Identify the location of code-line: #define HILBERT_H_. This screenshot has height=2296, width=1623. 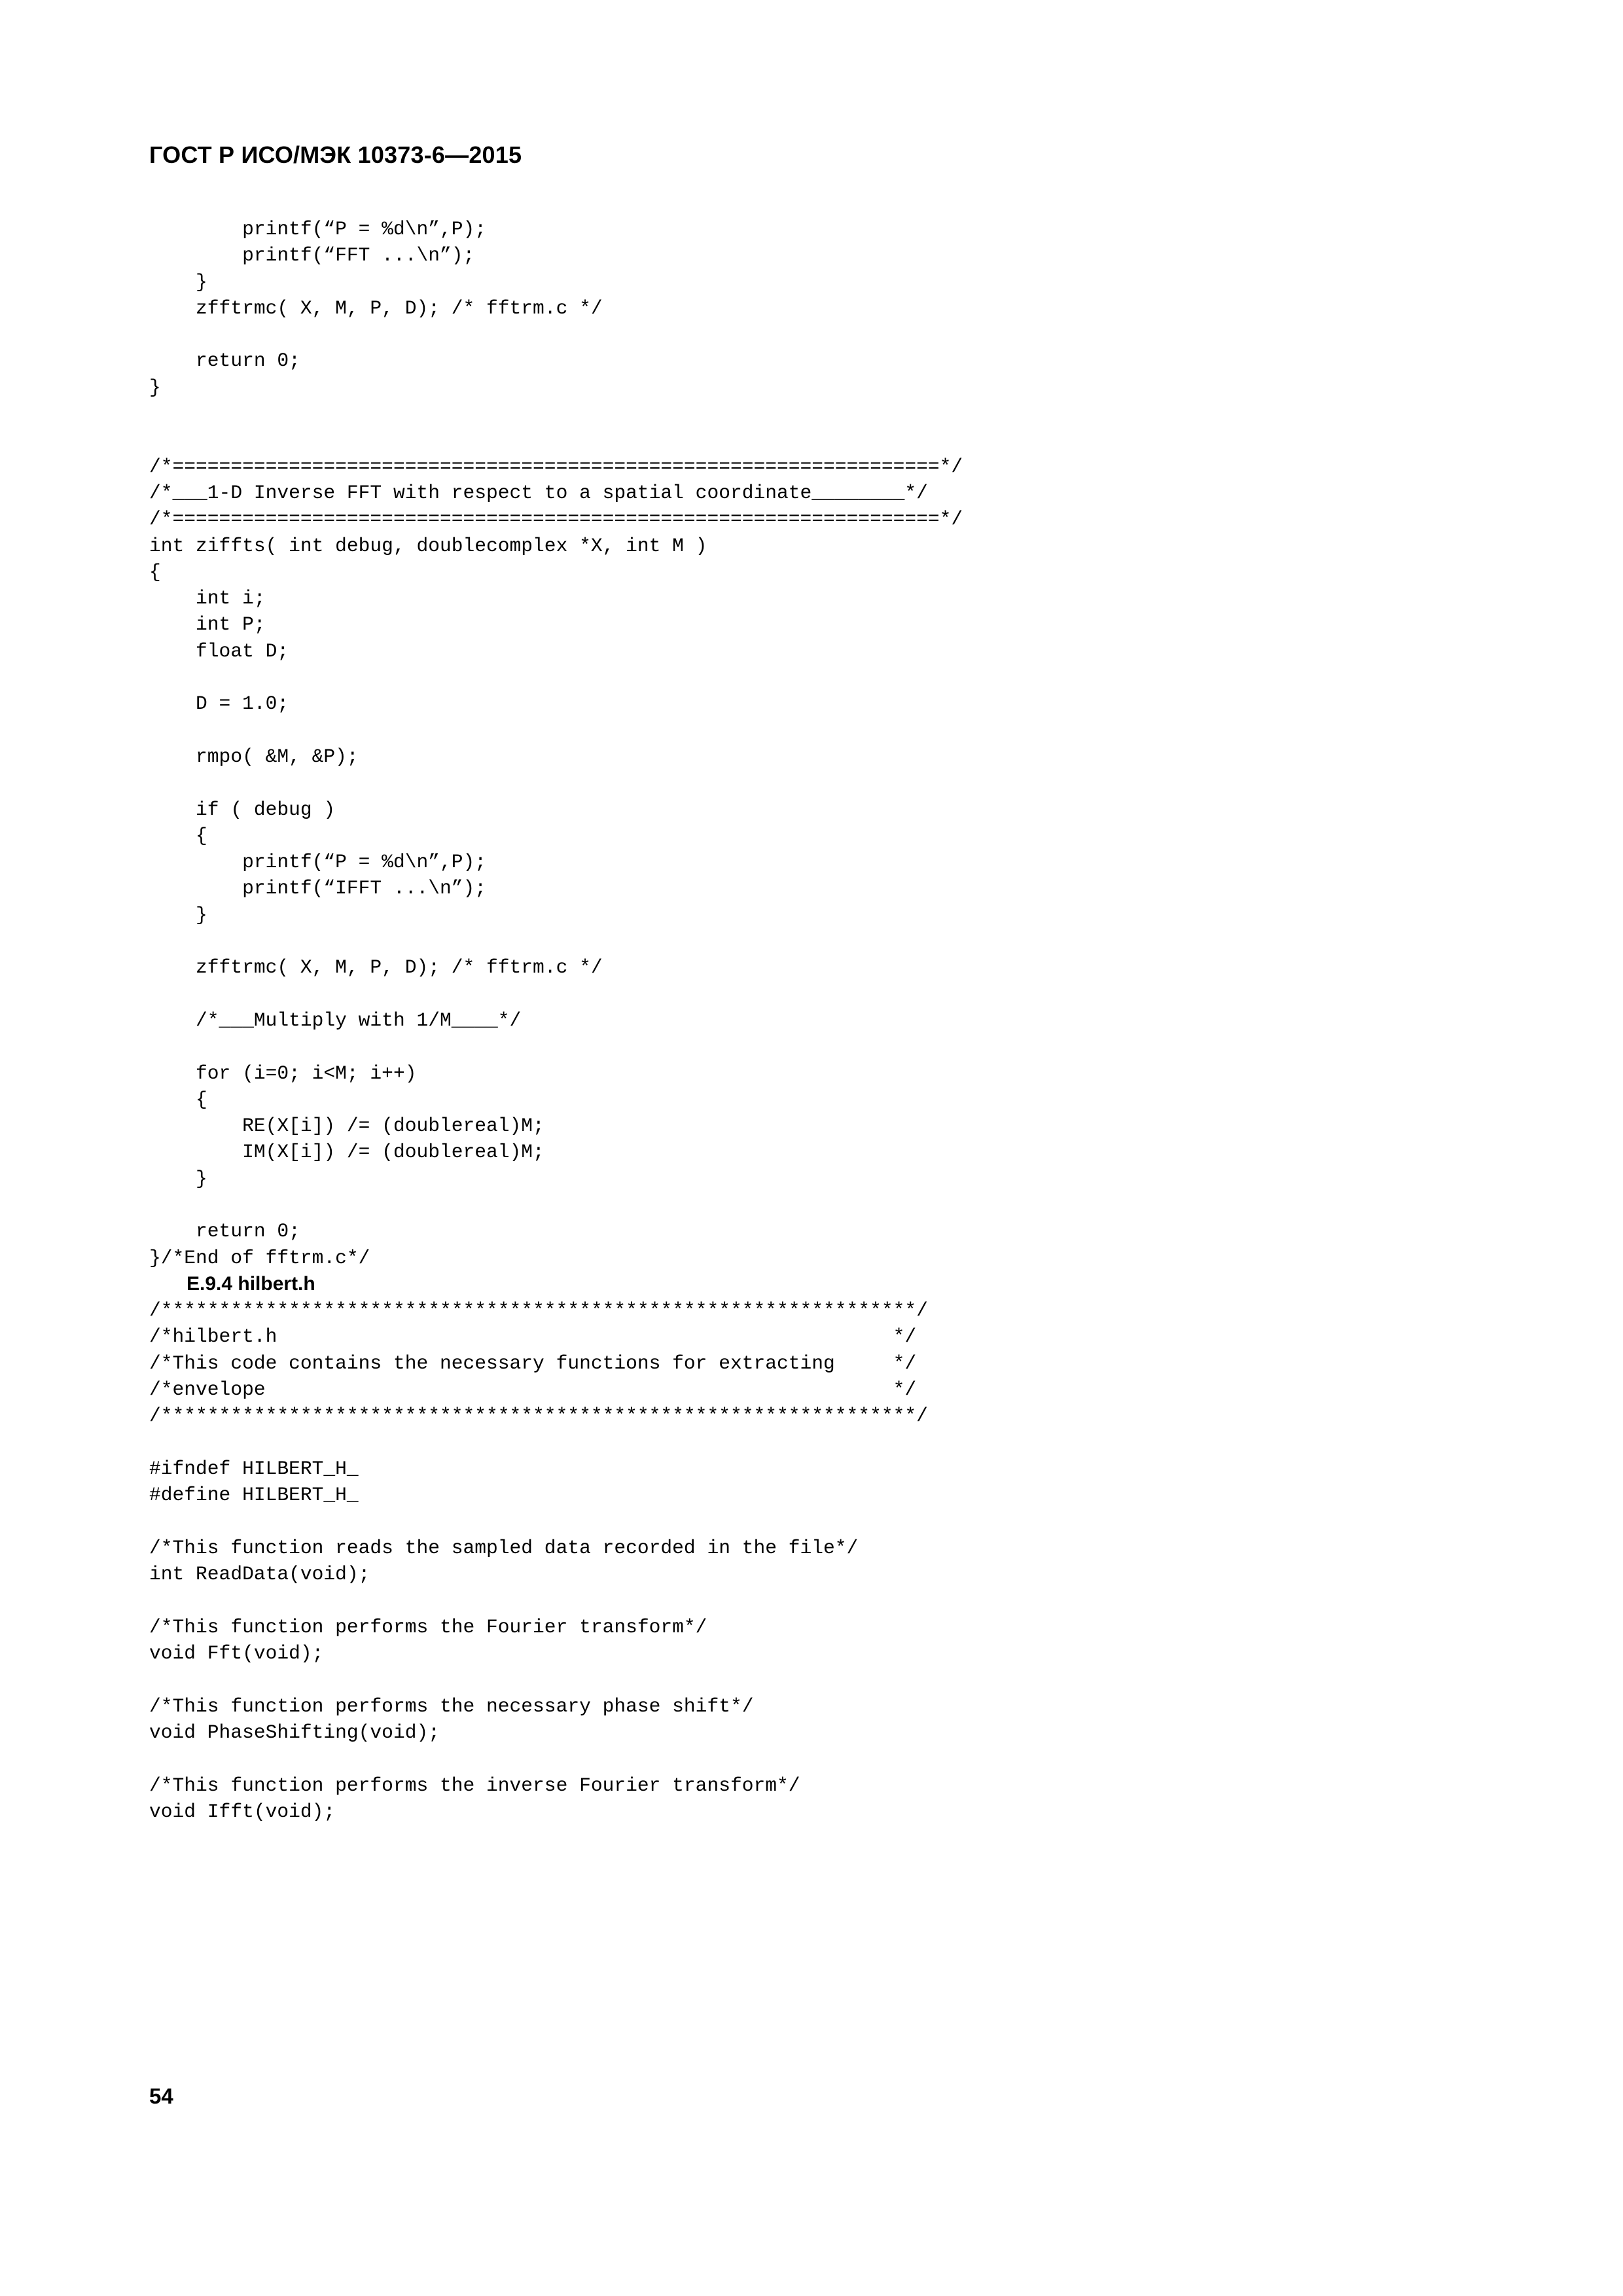
(254, 1495).